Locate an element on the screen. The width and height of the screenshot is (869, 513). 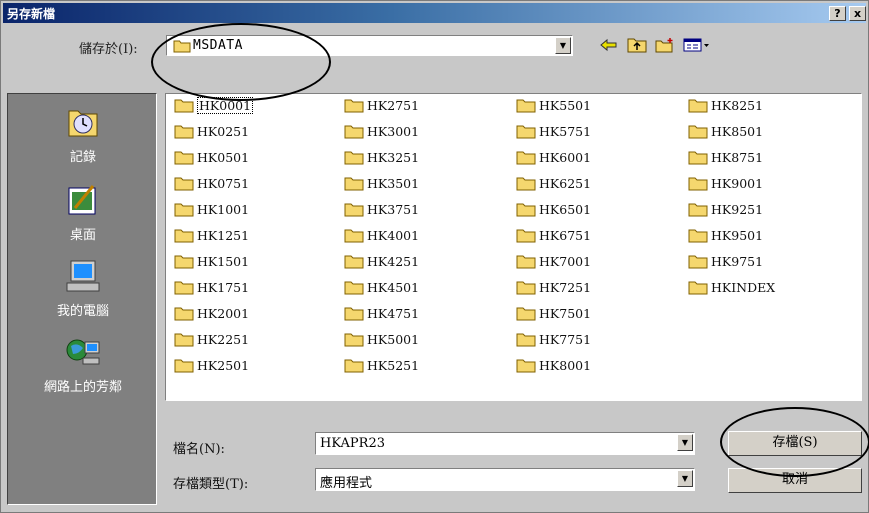
filetype-select: 應用程式 ▼ is located at coordinates (505, 479).